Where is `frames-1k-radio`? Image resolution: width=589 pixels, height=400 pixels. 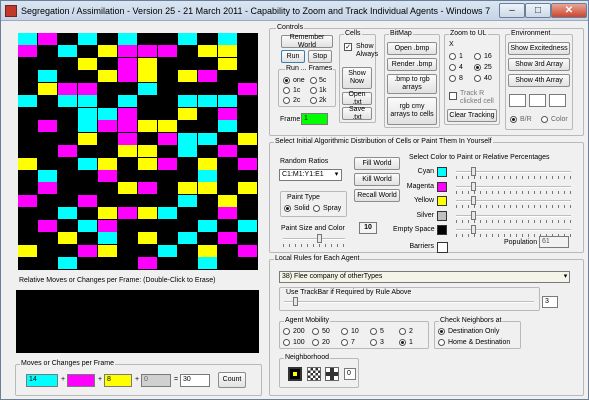 frames-1k-radio is located at coordinates (313, 90).